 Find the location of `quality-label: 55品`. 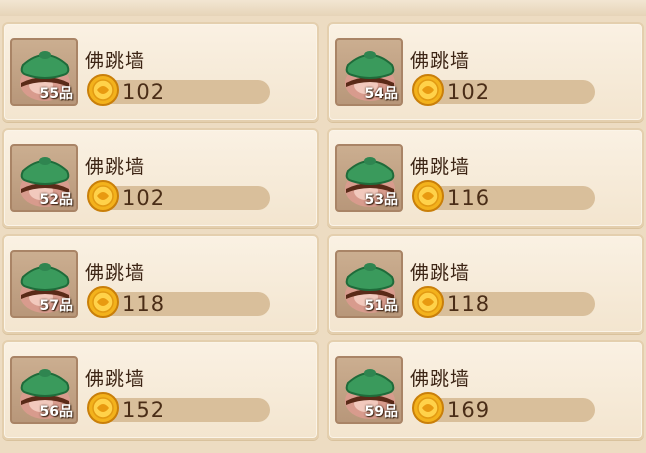

quality-label: 55品 is located at coordinates (56, 94).